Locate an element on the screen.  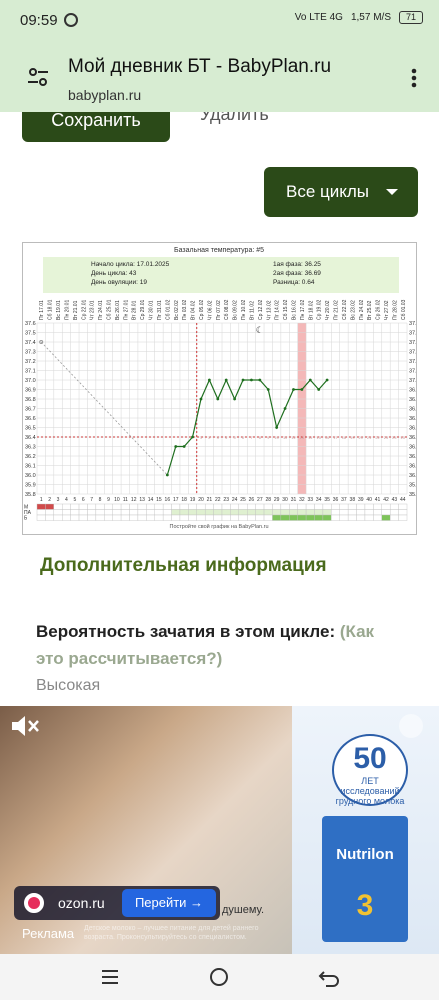
chart-ytick-right: 37.3 is located at coordinates (412, 353).